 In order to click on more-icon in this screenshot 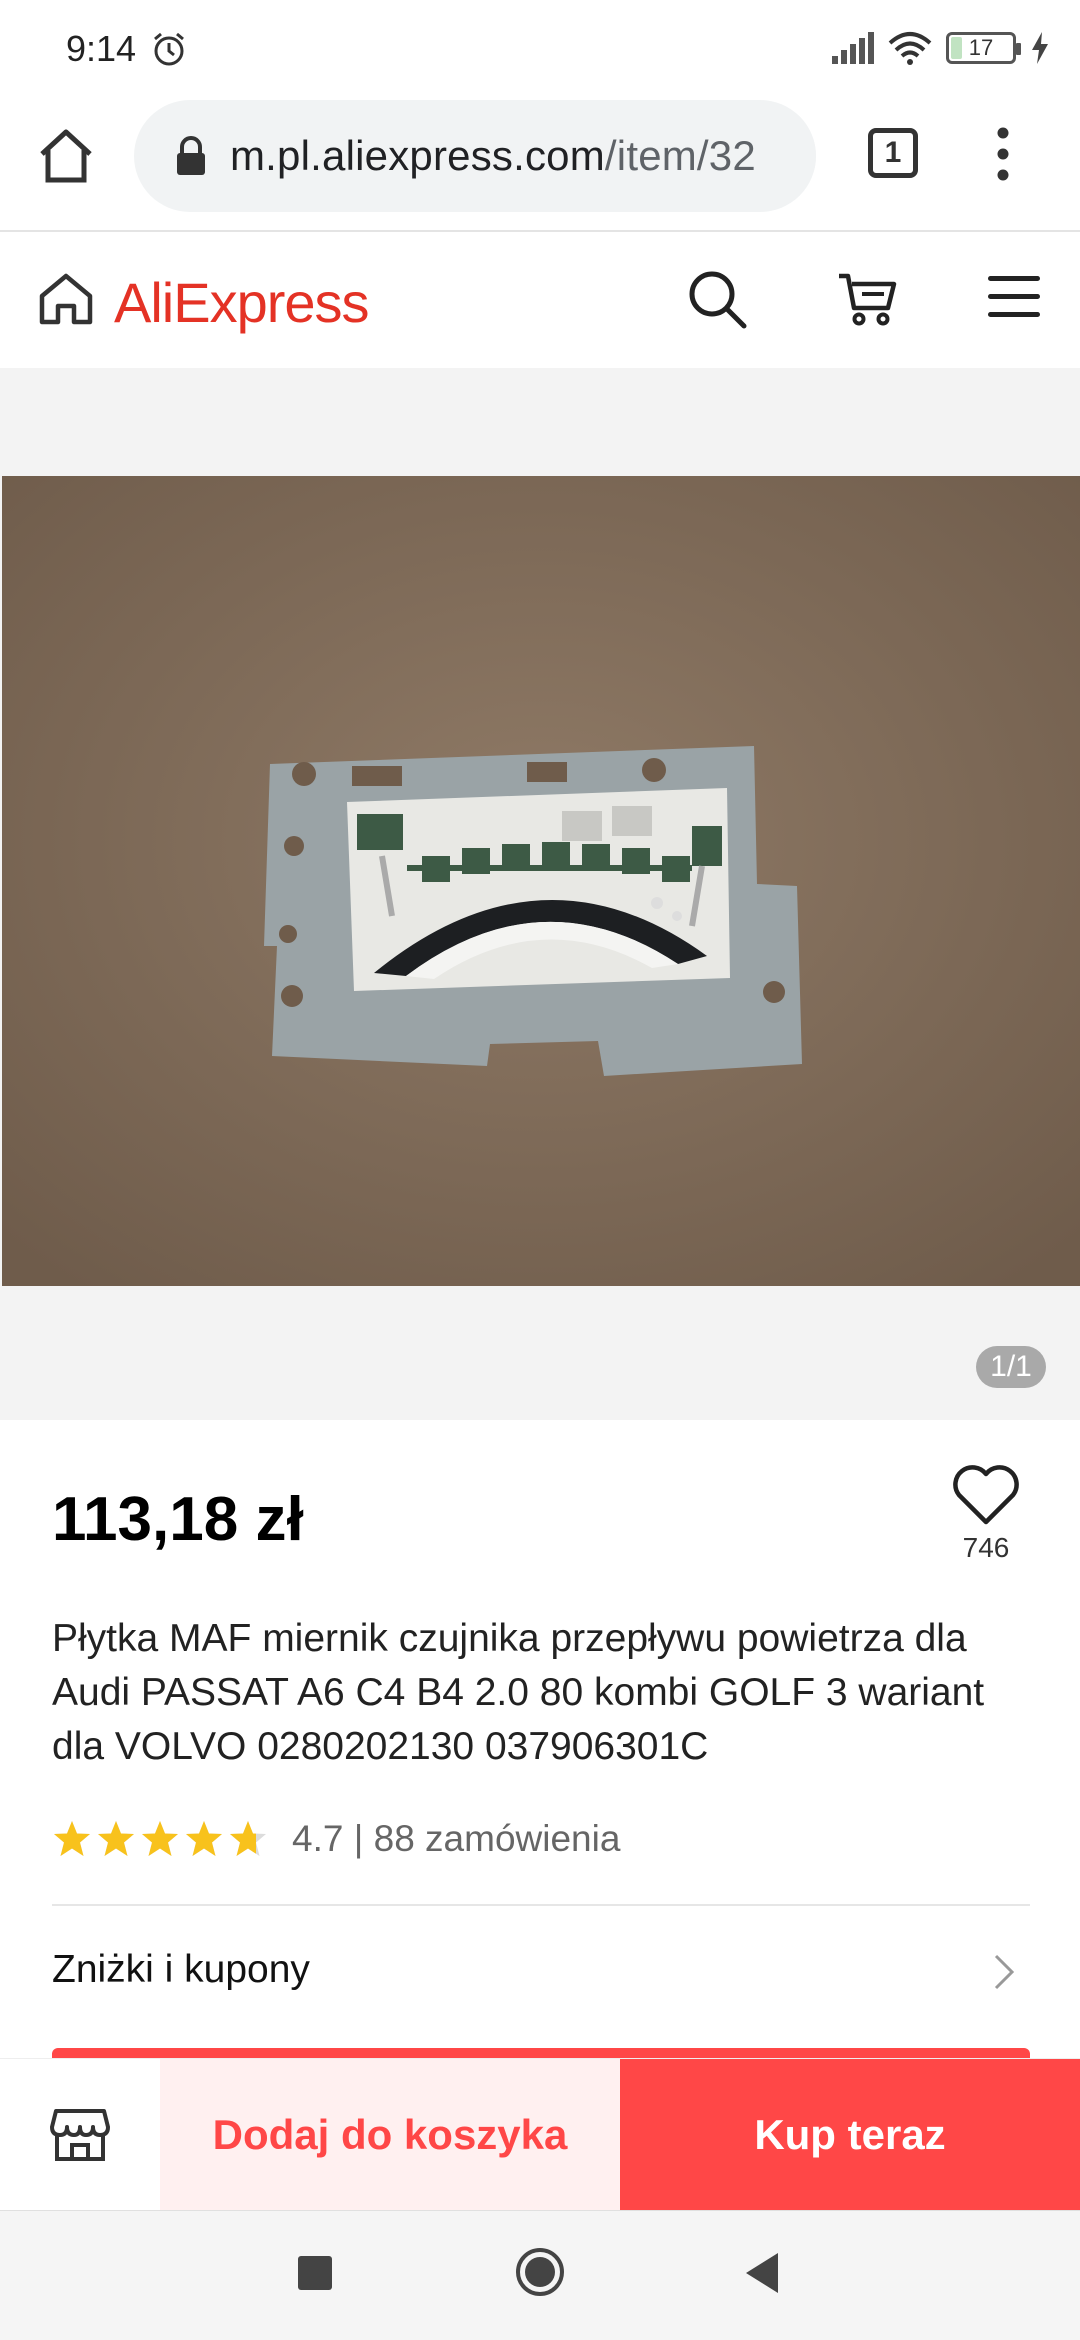, I will do `click(1003, 154)`.